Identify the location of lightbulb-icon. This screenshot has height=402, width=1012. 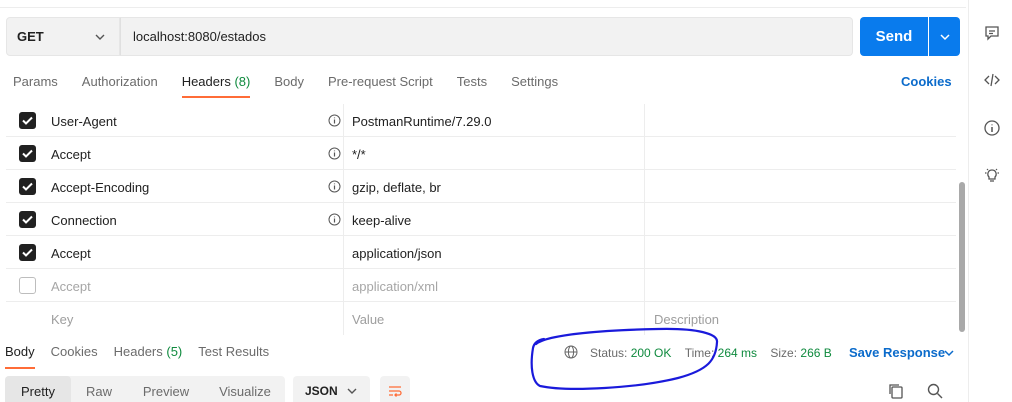
(992, 175).